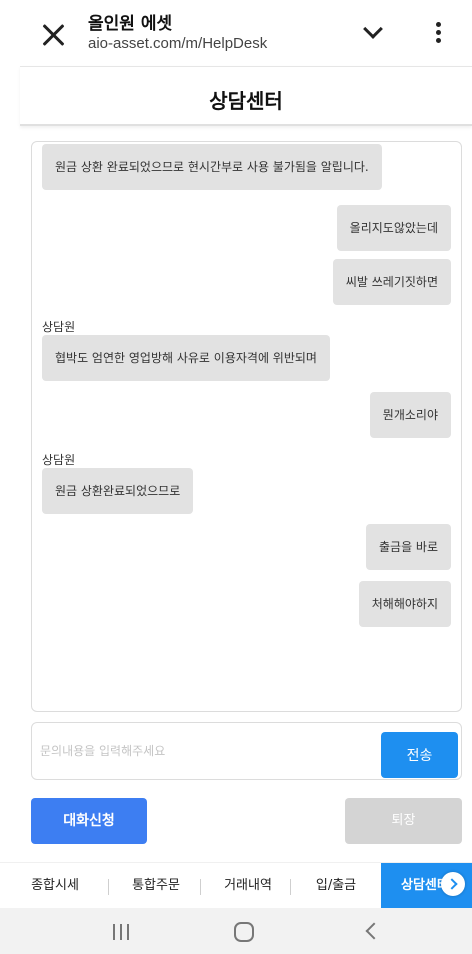  Describe the element at coordinates (248, 886) in the screenshot. I see `nav-item-history: 거래내역` at that location.